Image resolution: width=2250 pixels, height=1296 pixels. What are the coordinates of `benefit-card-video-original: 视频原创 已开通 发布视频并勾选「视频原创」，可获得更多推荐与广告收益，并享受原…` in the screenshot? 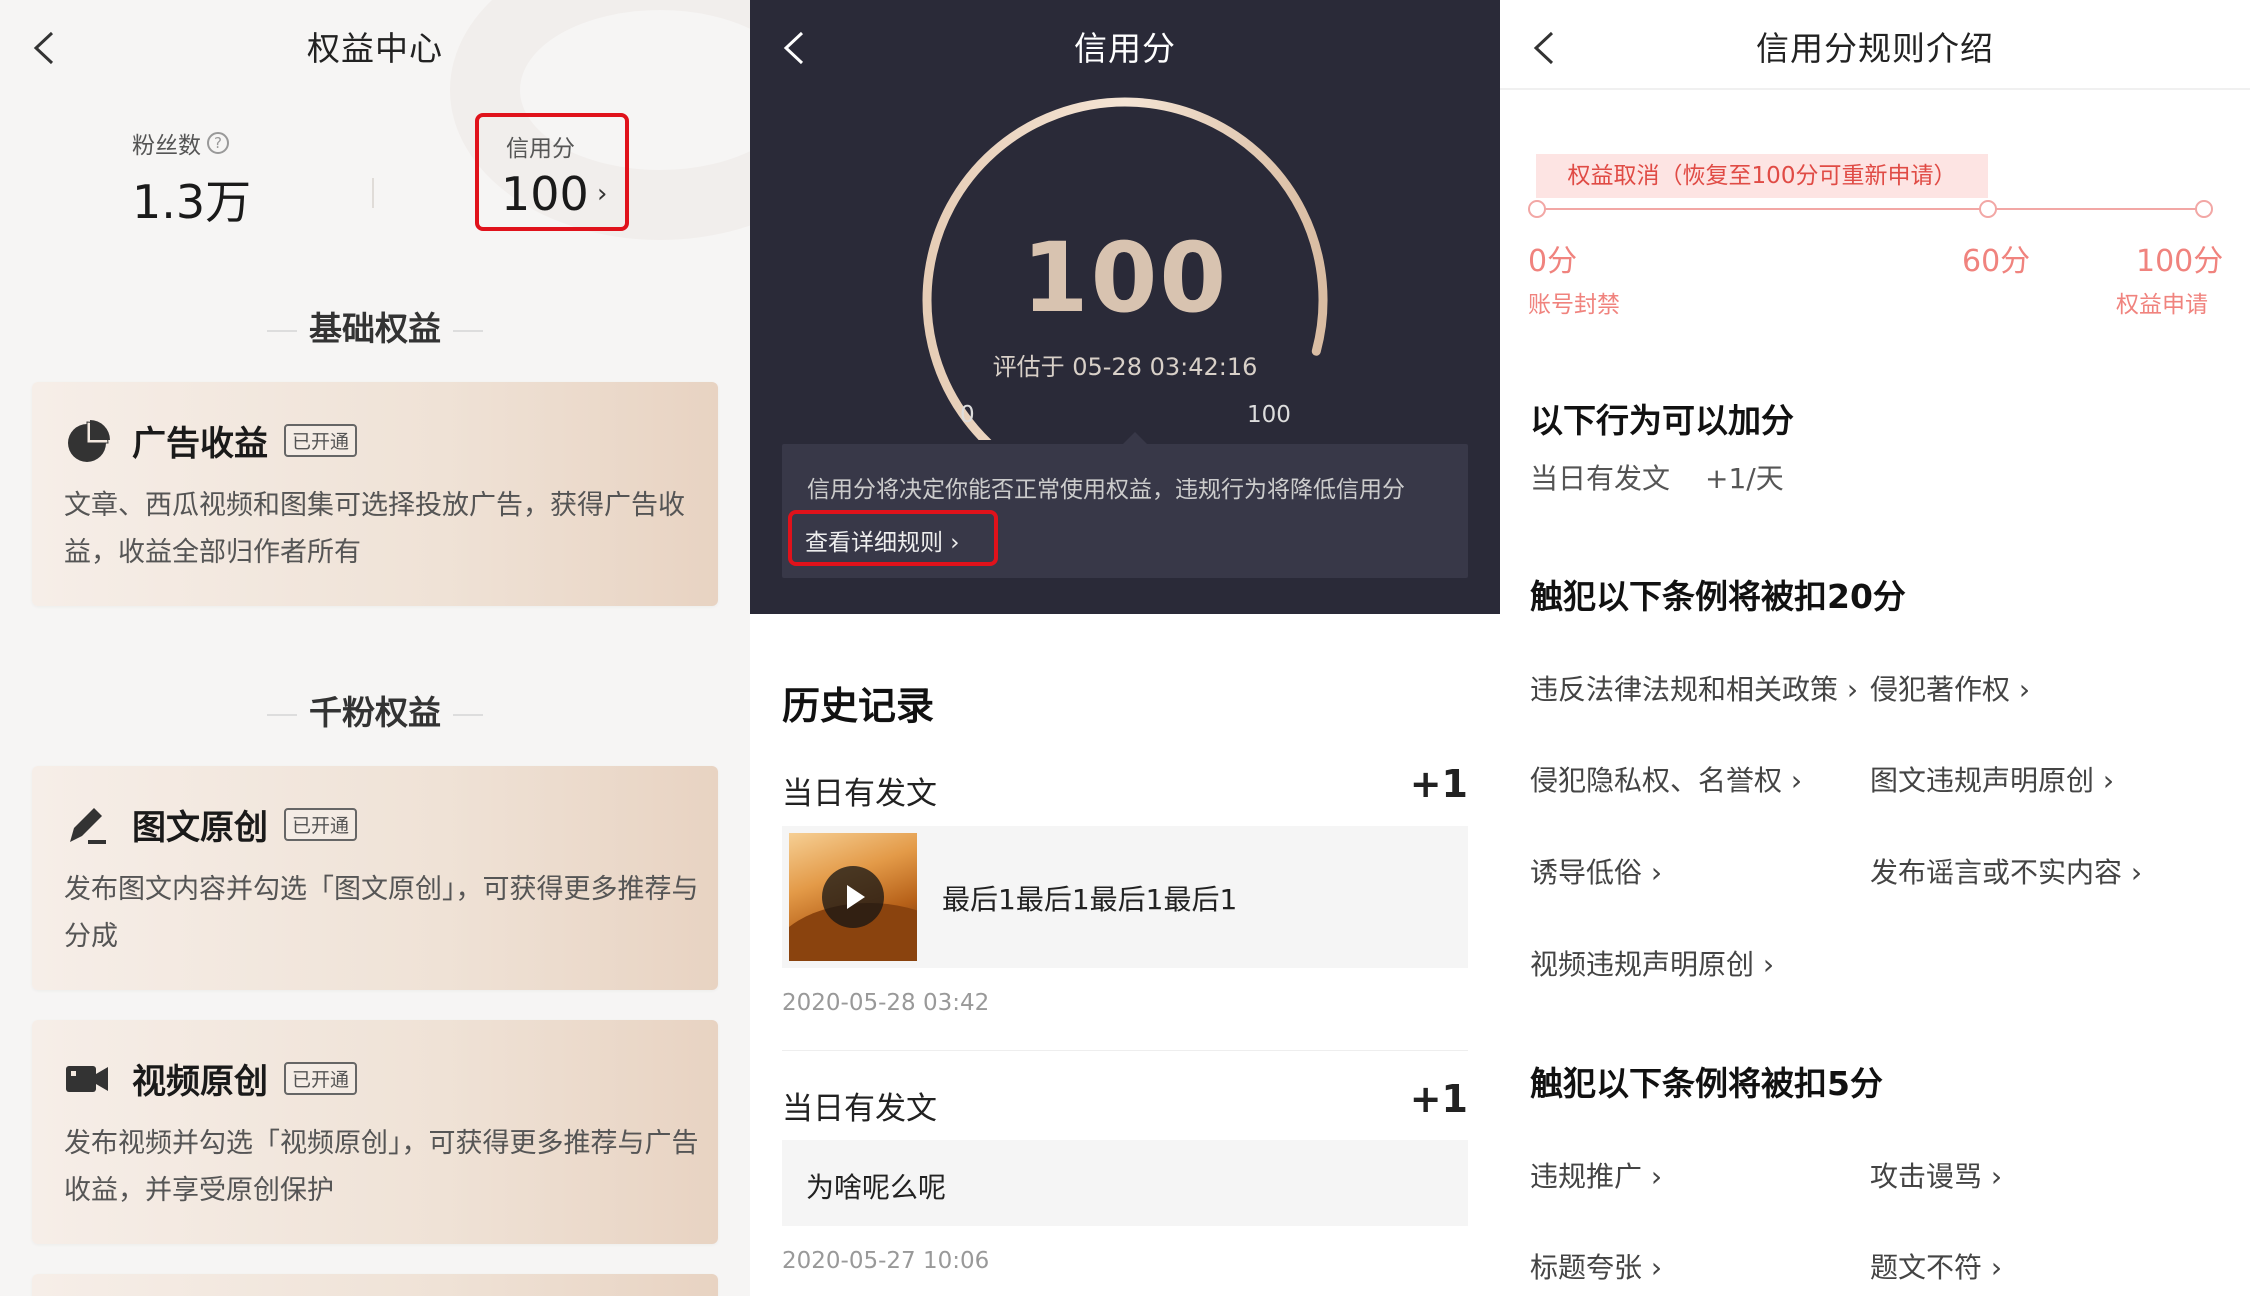 It's located at (375, 1132).